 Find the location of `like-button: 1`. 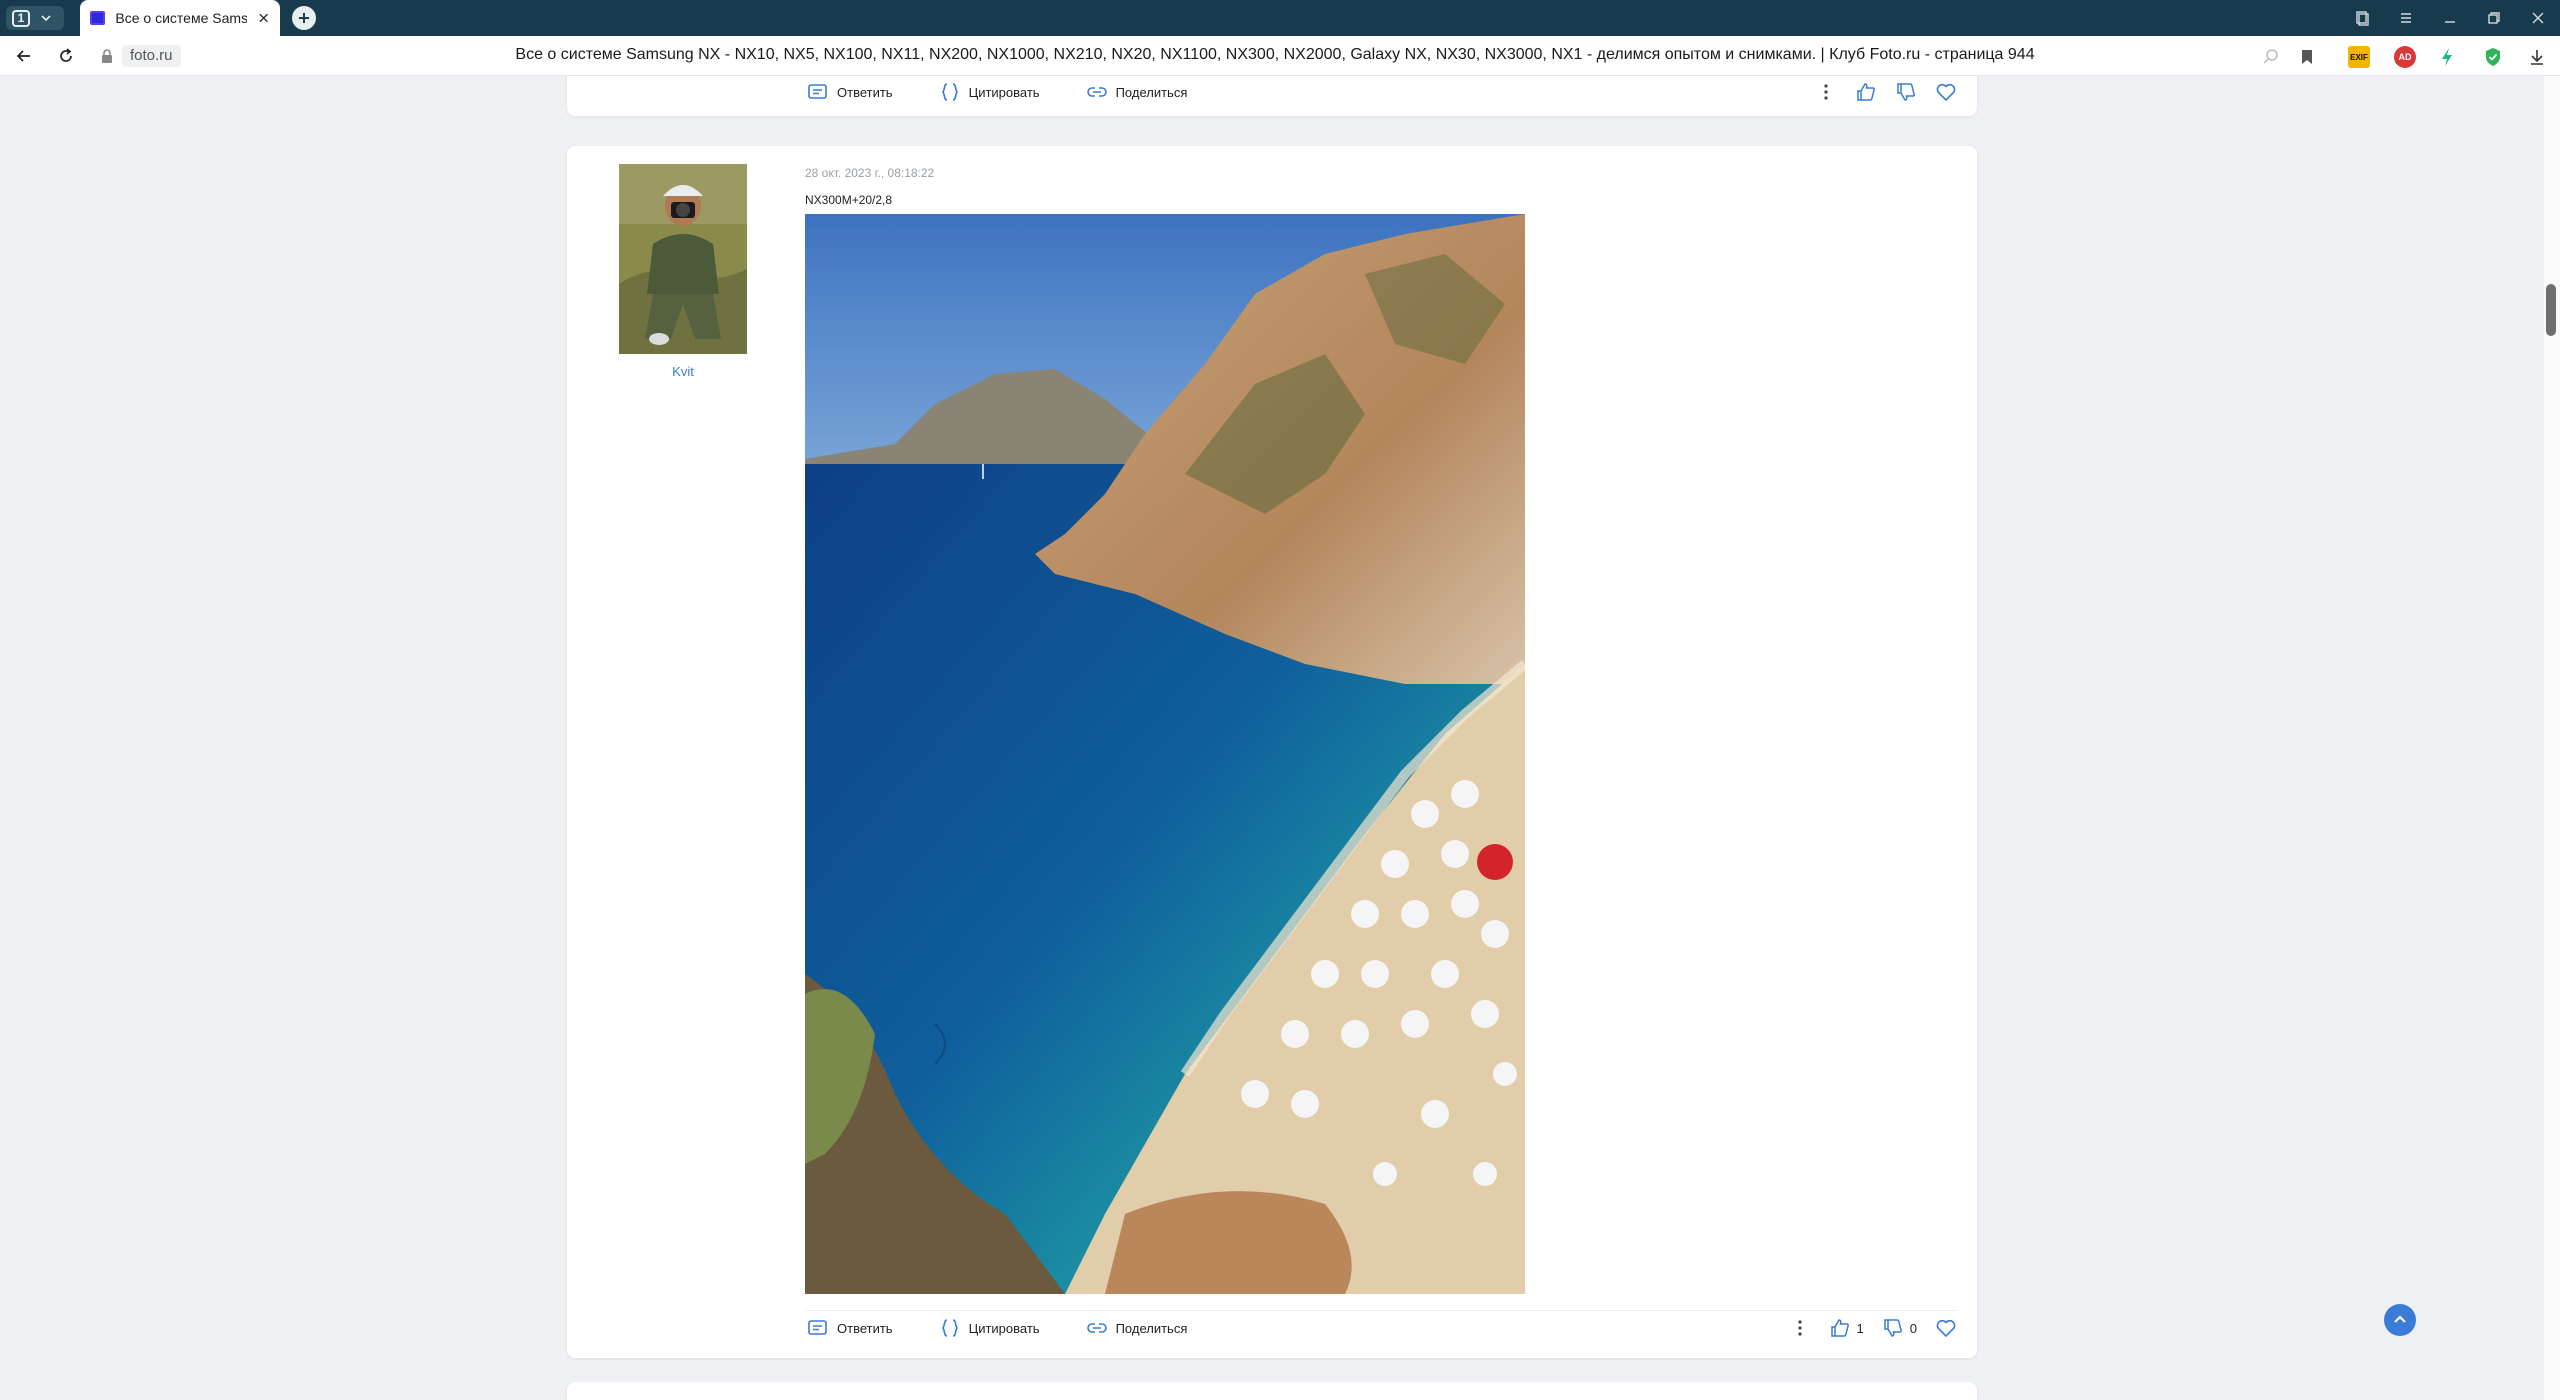

like-button: 1 is located at coordinates (1846, 1328).